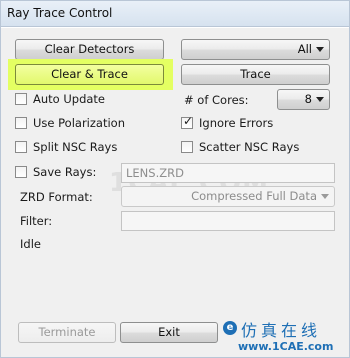 The width and height of the screenshot is (350, 358). What do you see at coordinates (255, 49) in the screenshot?
I see `detector-select: All` at bounding box center [255, 49].